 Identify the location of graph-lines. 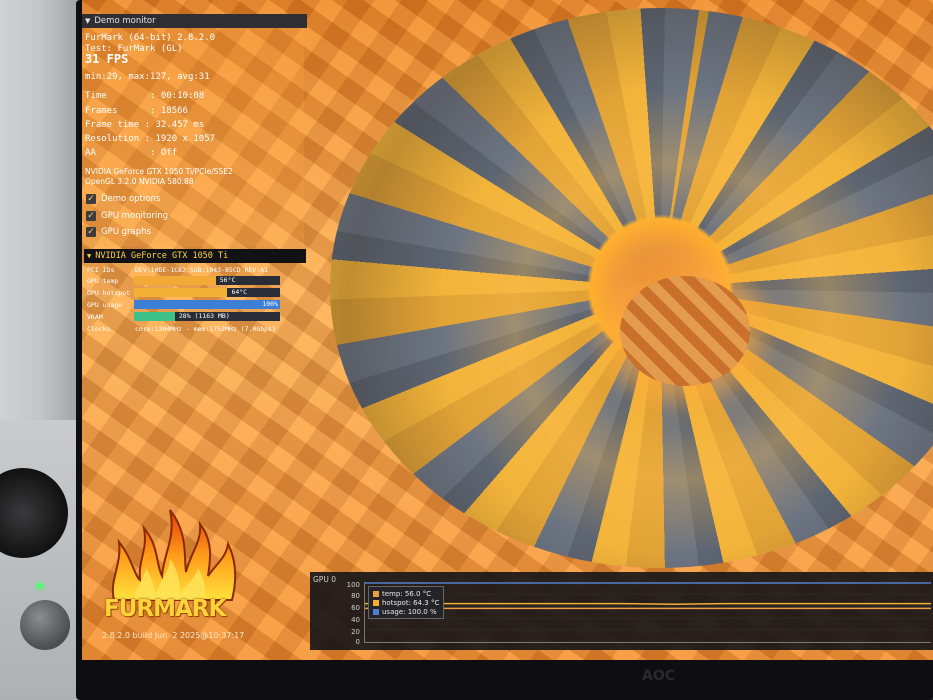
(648, 612).